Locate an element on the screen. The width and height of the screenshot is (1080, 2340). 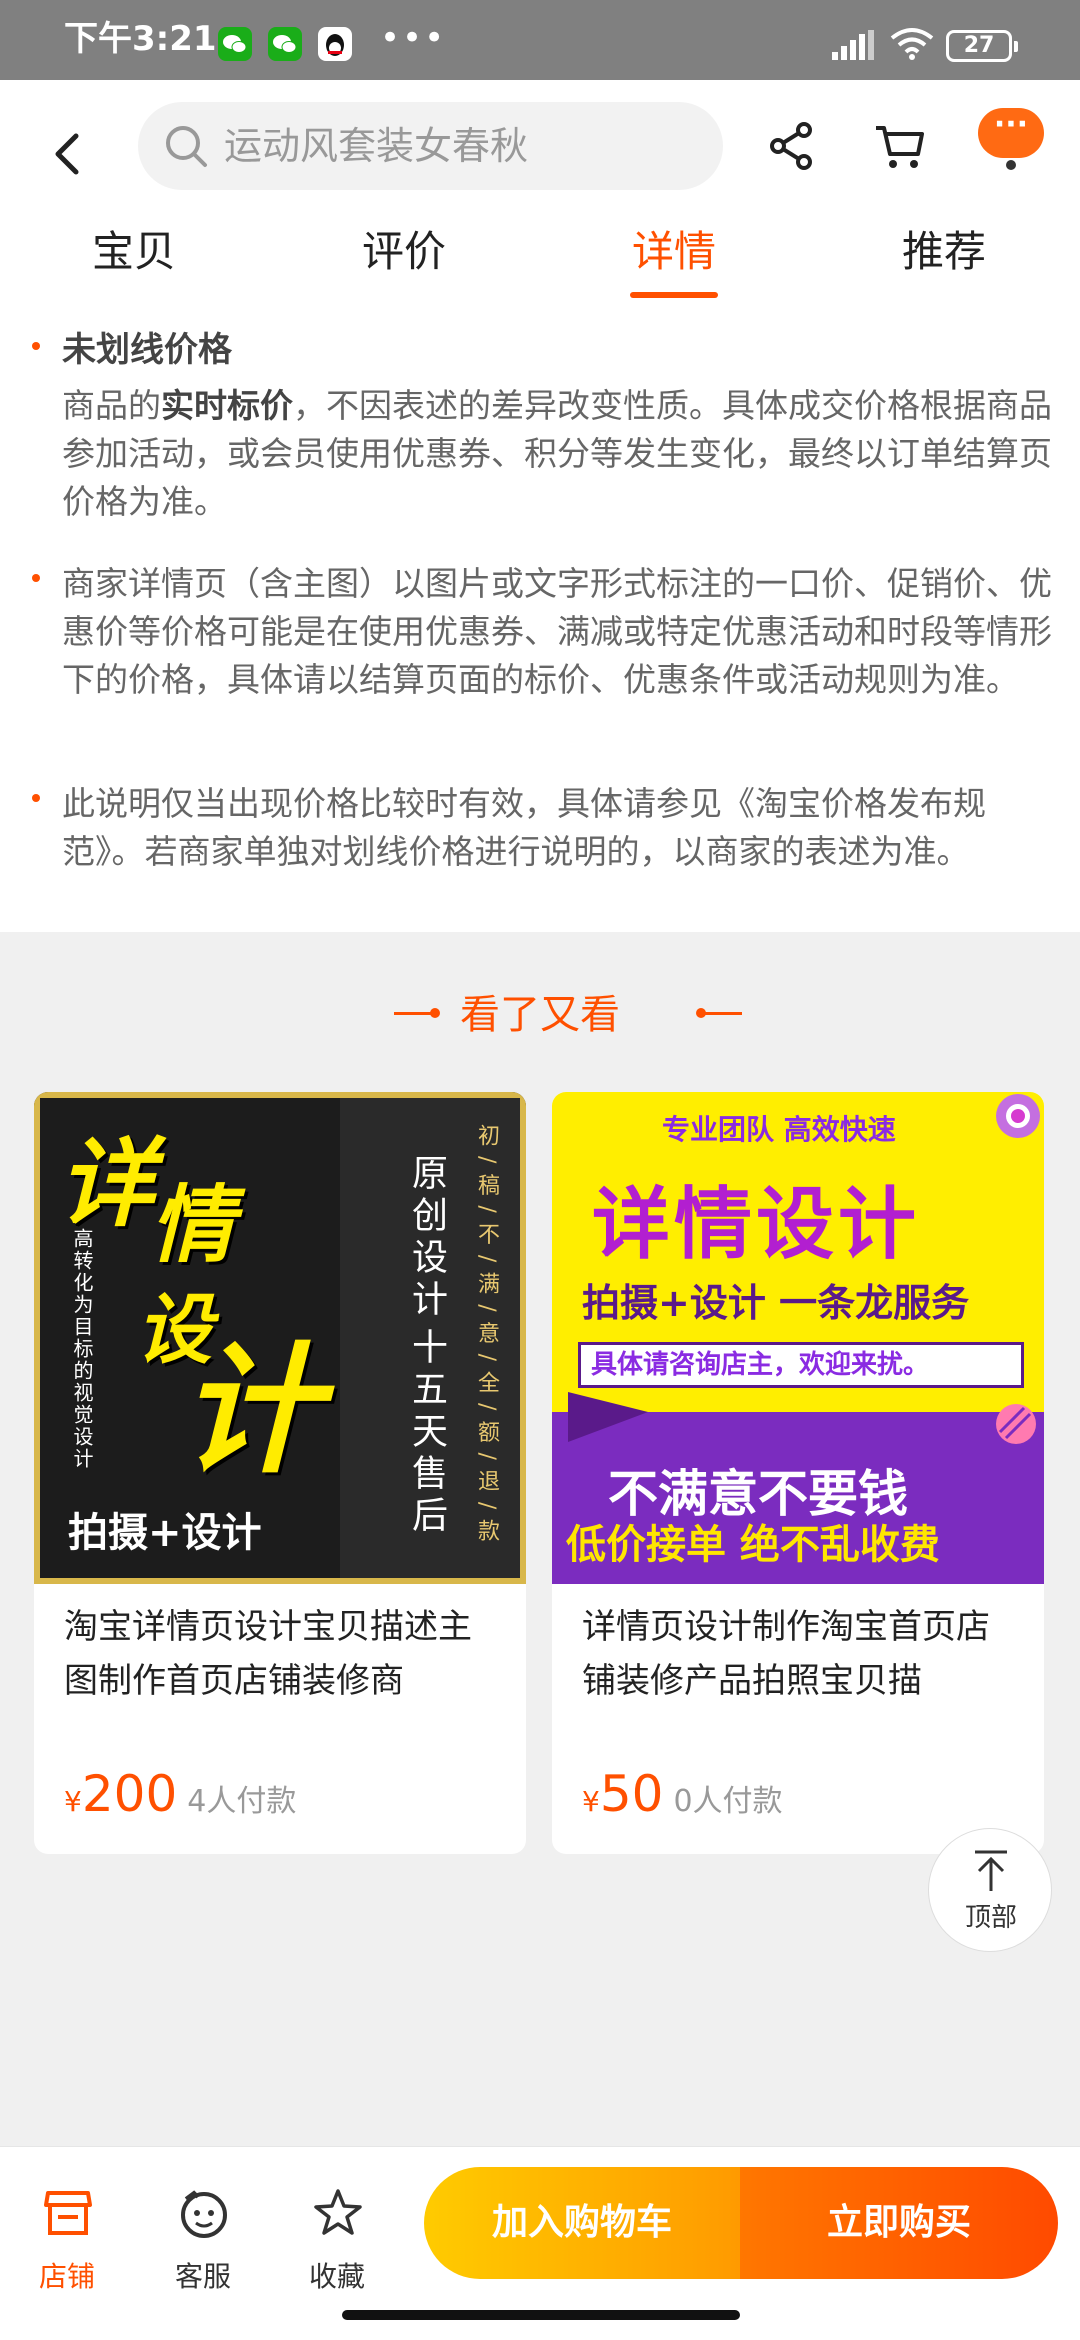
buy-now-button: 立即购买 is located at coordinates (899, 2223).